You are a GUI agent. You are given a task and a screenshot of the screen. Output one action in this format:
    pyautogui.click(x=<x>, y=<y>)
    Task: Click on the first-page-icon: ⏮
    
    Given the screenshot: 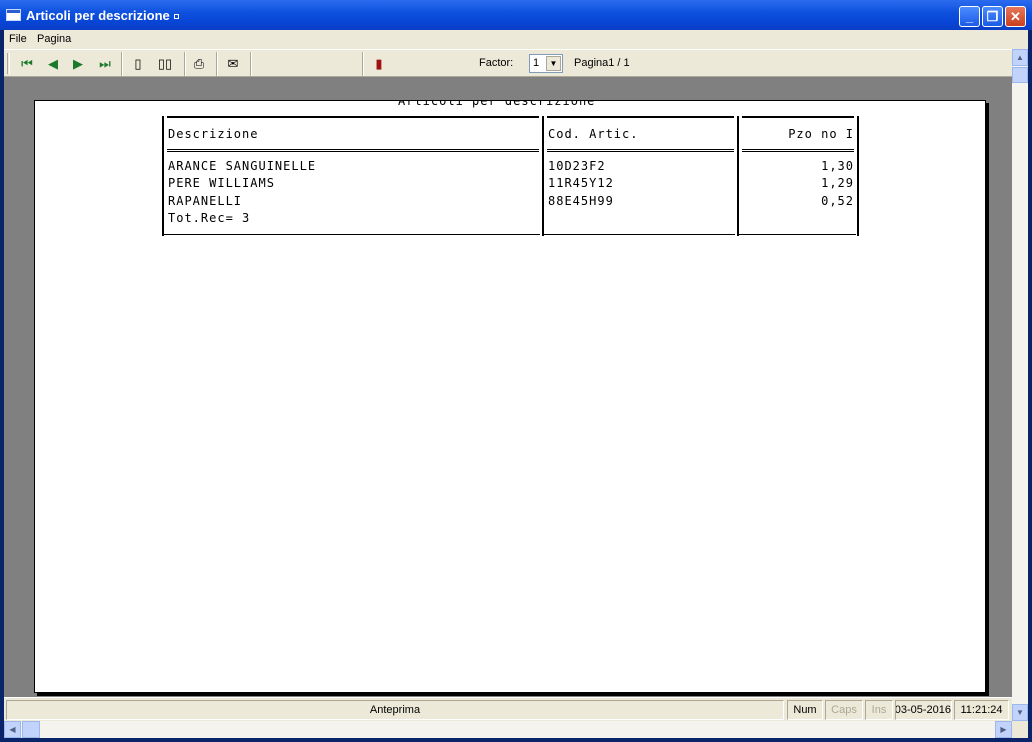 What is the action you would take?
    pyautogui.click(x=27, y=63)
    